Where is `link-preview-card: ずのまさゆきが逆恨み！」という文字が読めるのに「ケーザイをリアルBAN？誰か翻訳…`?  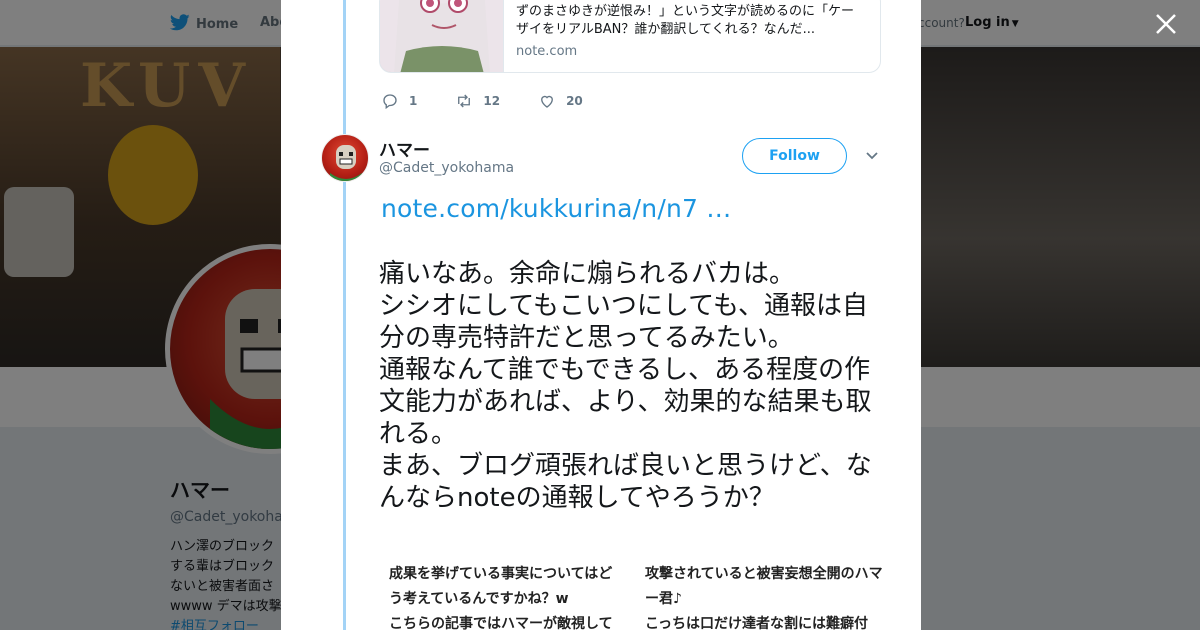 link-preview-card: ずのまさゆきが逆恨み！」という文字が読めるのに「ケーザイをリアルBAN？誰か翻訳… is located at coordinates (630, 36).